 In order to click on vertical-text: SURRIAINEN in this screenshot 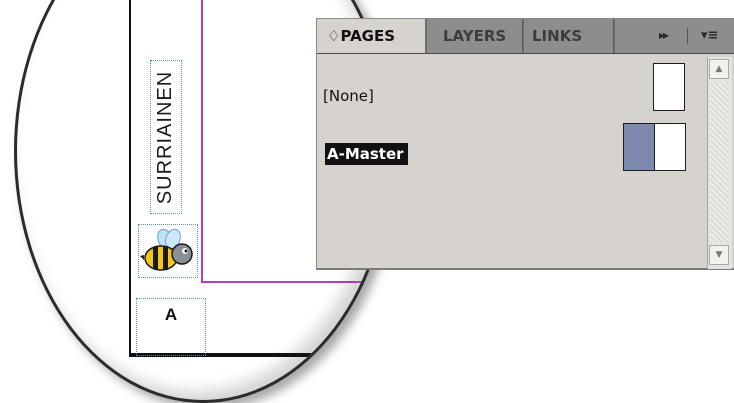, I will do `click(165, 137)`.